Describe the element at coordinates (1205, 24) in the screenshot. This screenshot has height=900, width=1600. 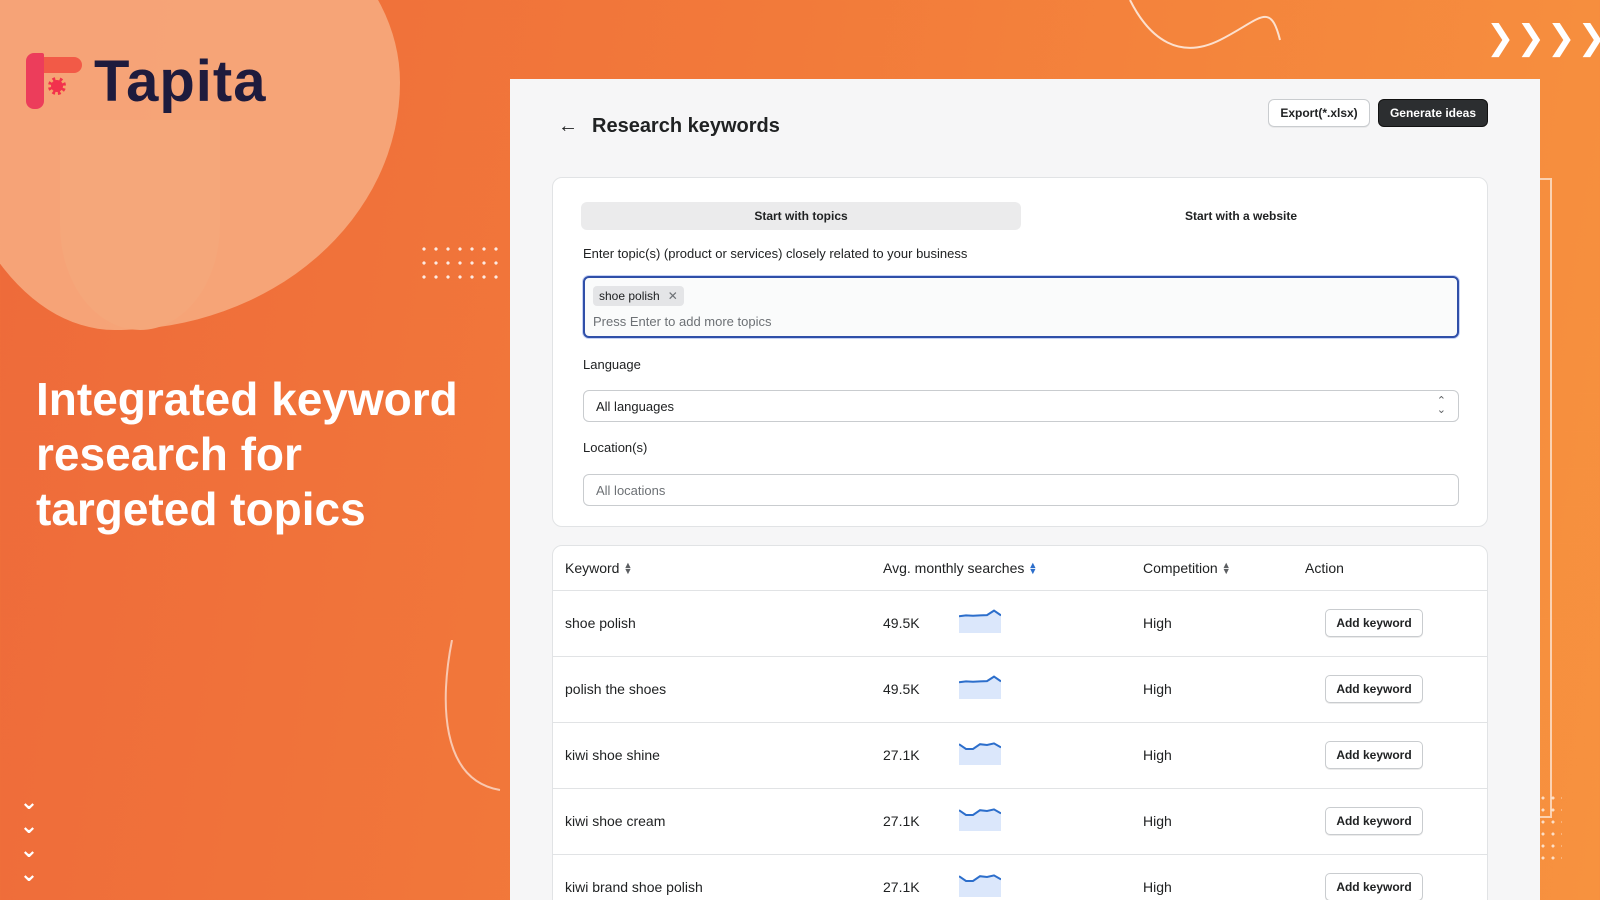
I see `decorative-curve` at that location.